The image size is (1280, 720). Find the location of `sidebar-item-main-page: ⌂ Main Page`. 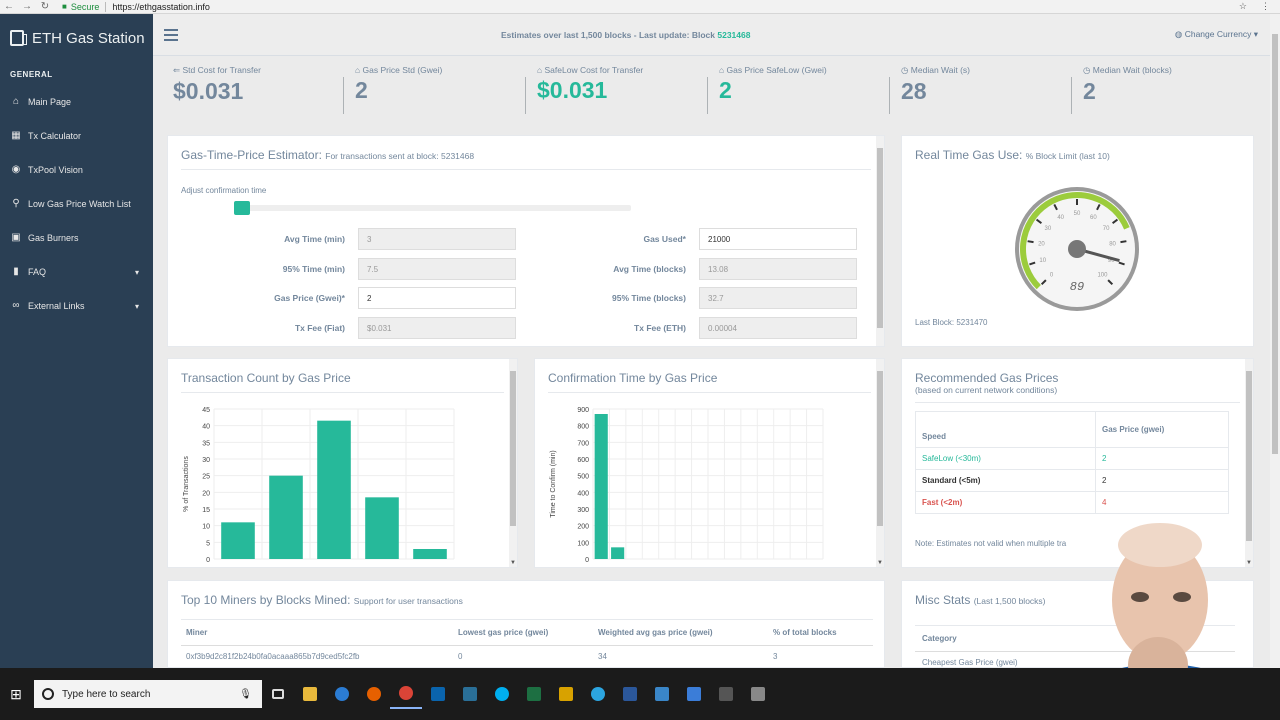

sidebar-item-main-page: ⌂ Main Page is located at coordinates (76, 102).